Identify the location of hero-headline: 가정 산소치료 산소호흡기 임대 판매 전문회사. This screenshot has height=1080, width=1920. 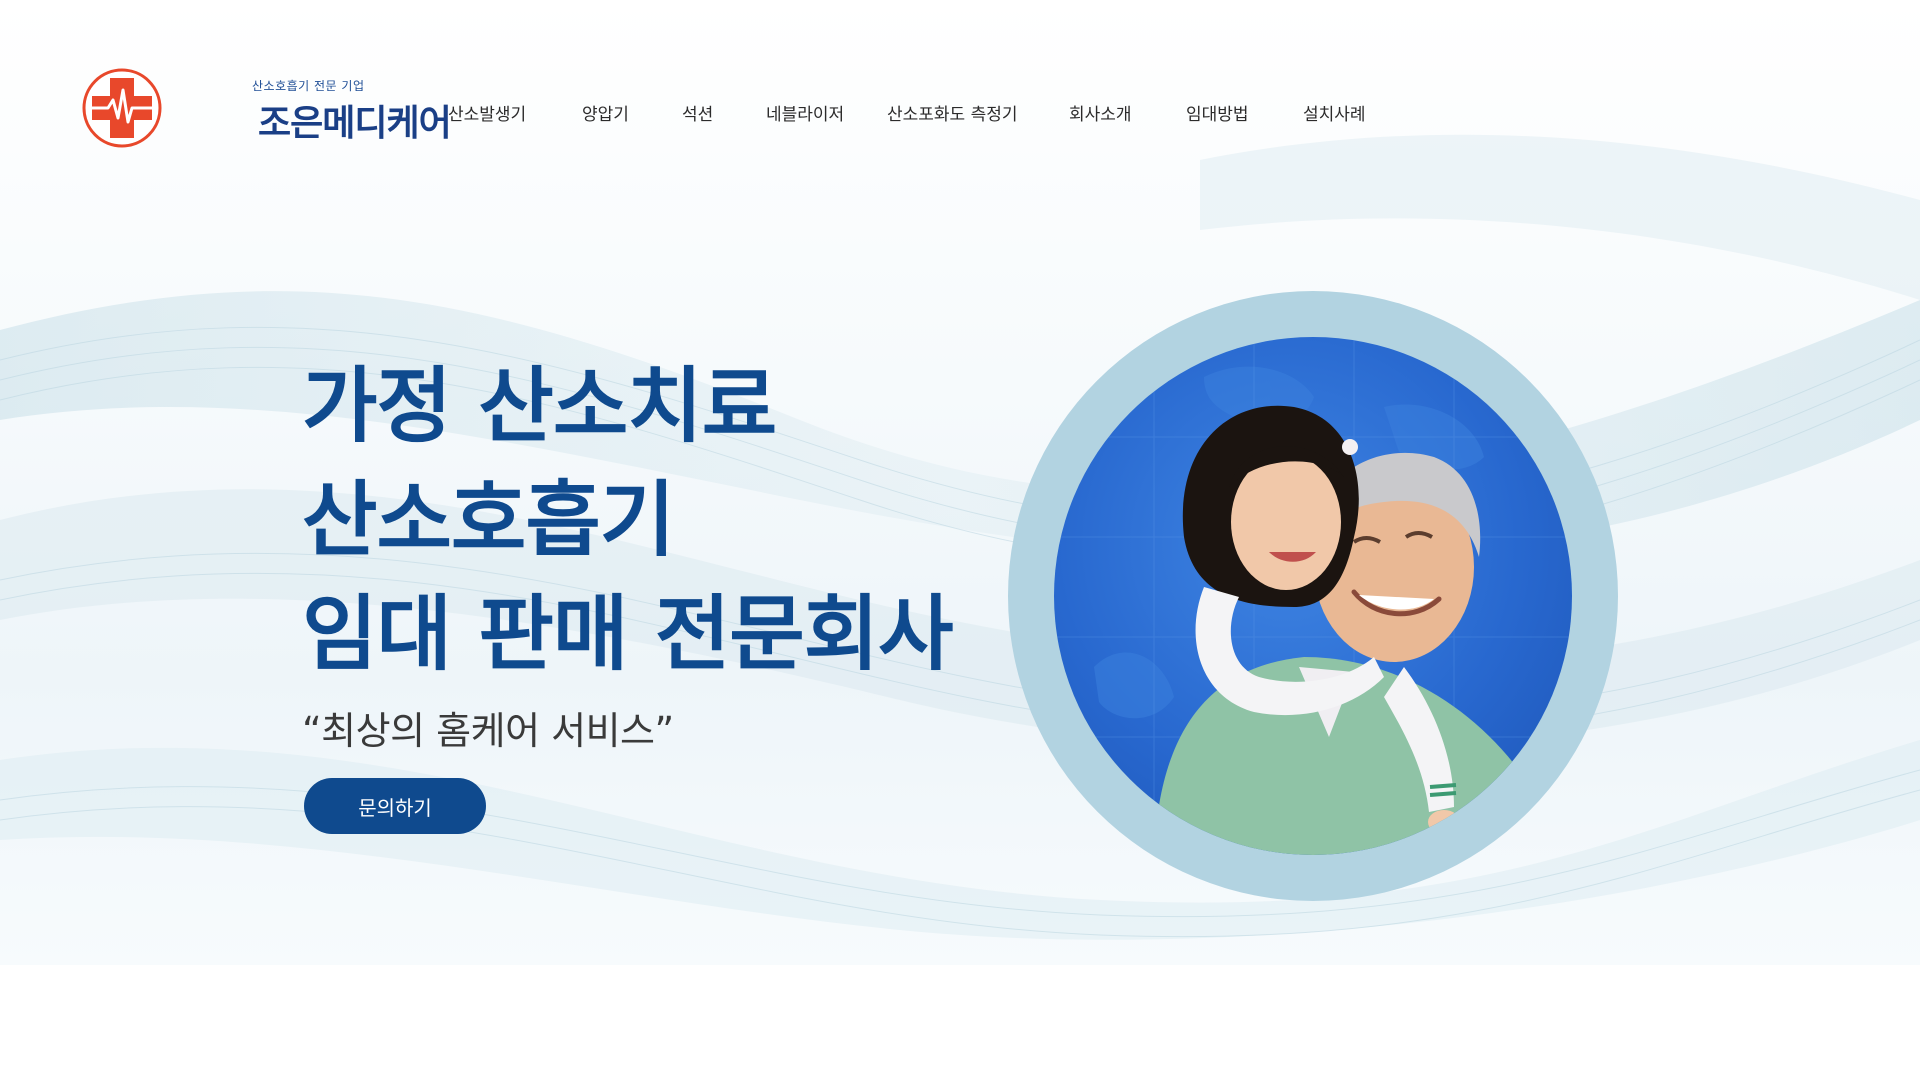
(628, 521).